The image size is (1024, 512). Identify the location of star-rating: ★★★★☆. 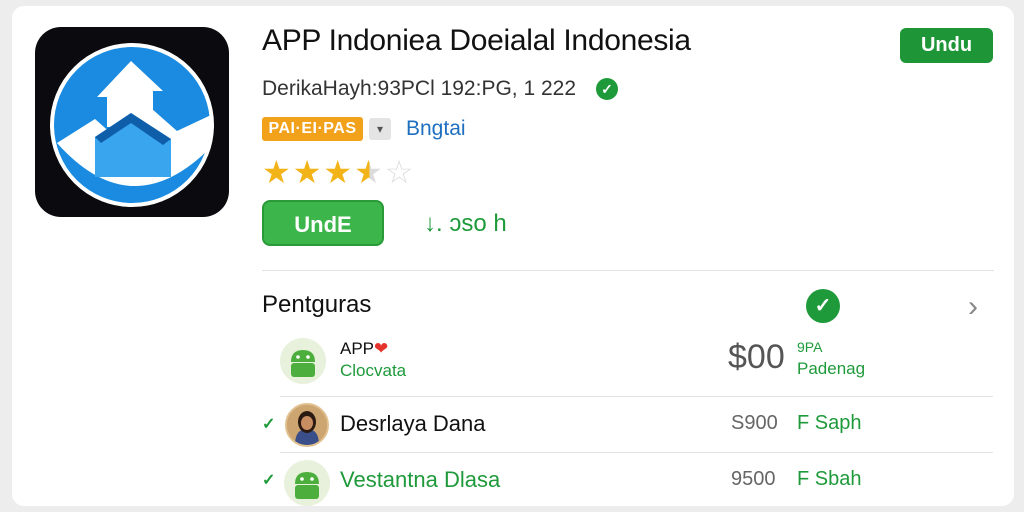
(338, 172).